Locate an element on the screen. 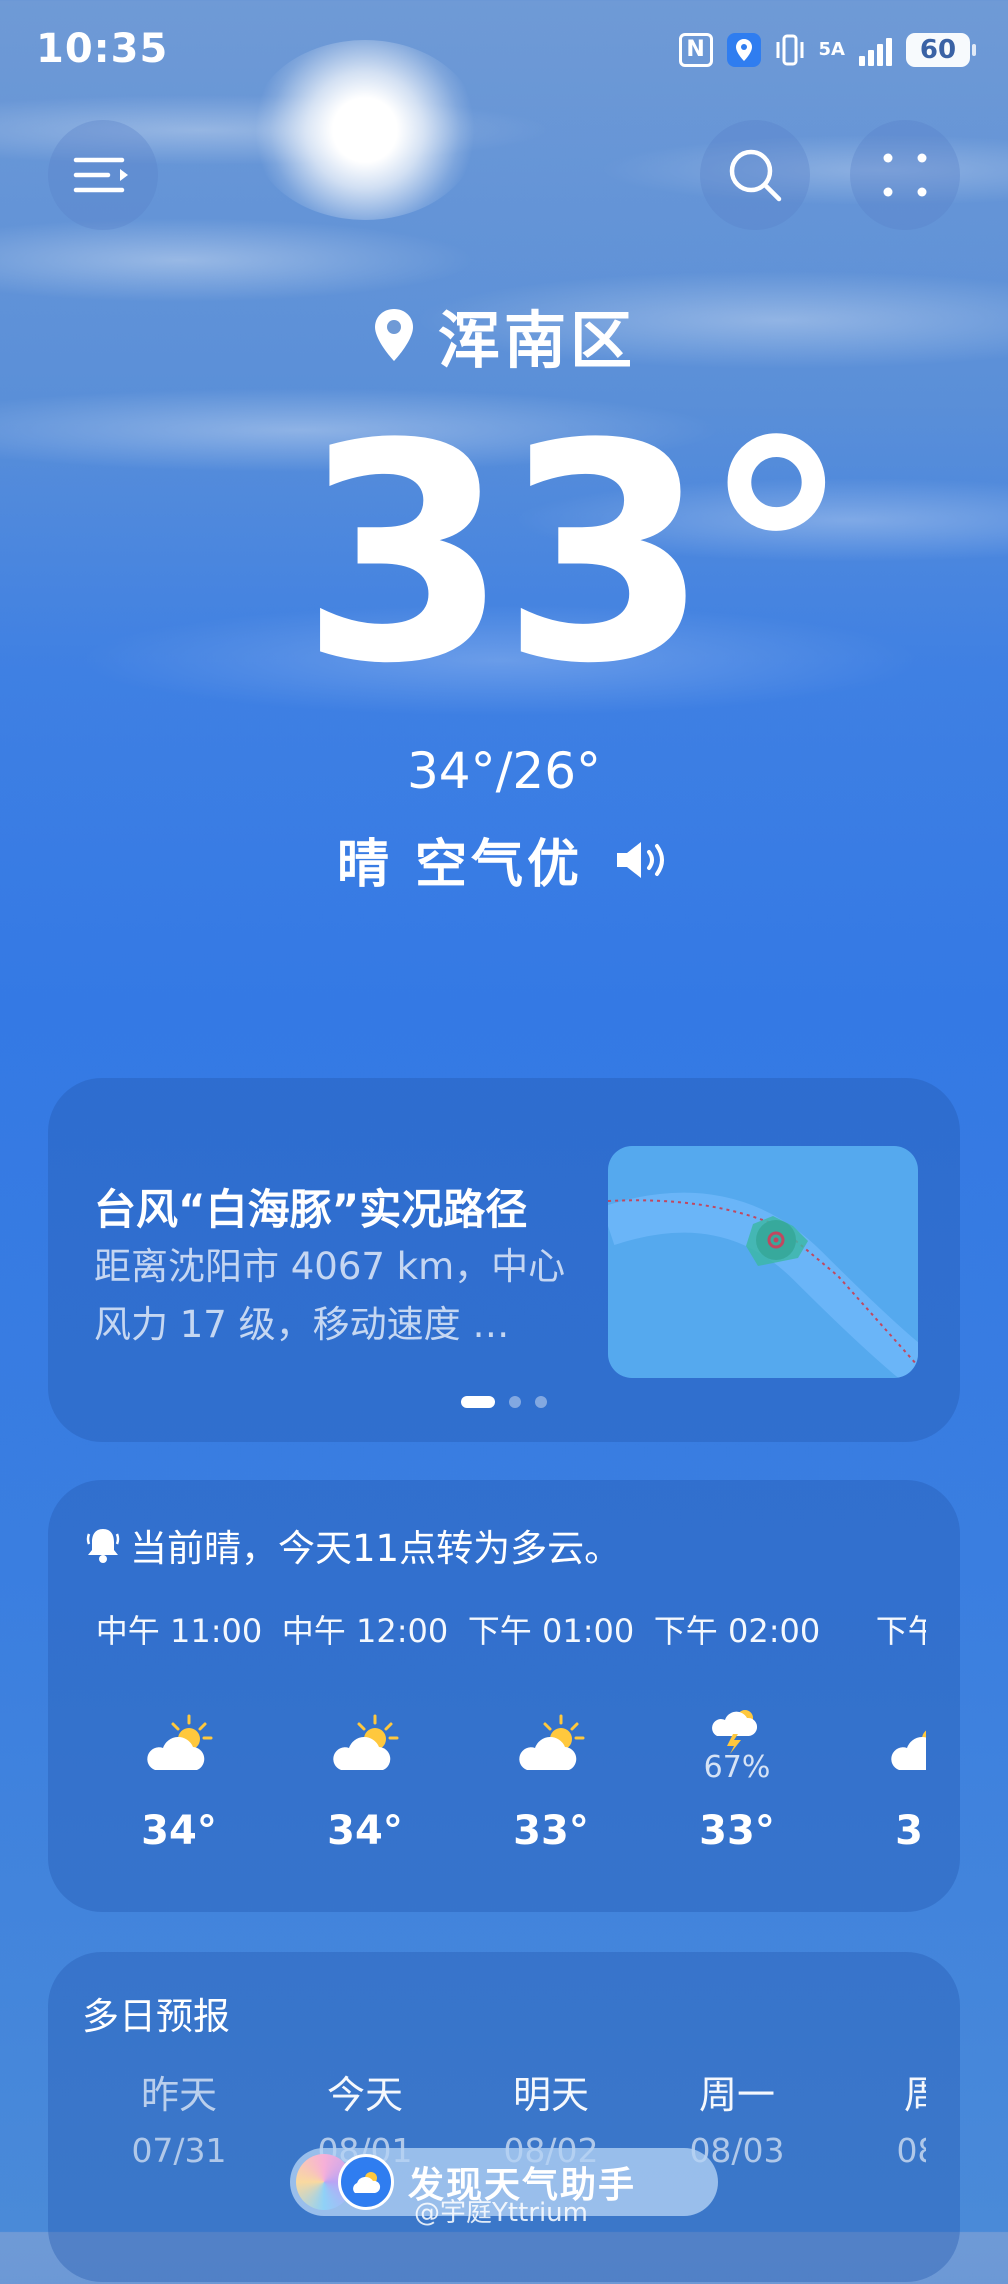  status-icons: N 5A 60 is located at coordinates (827, 50).